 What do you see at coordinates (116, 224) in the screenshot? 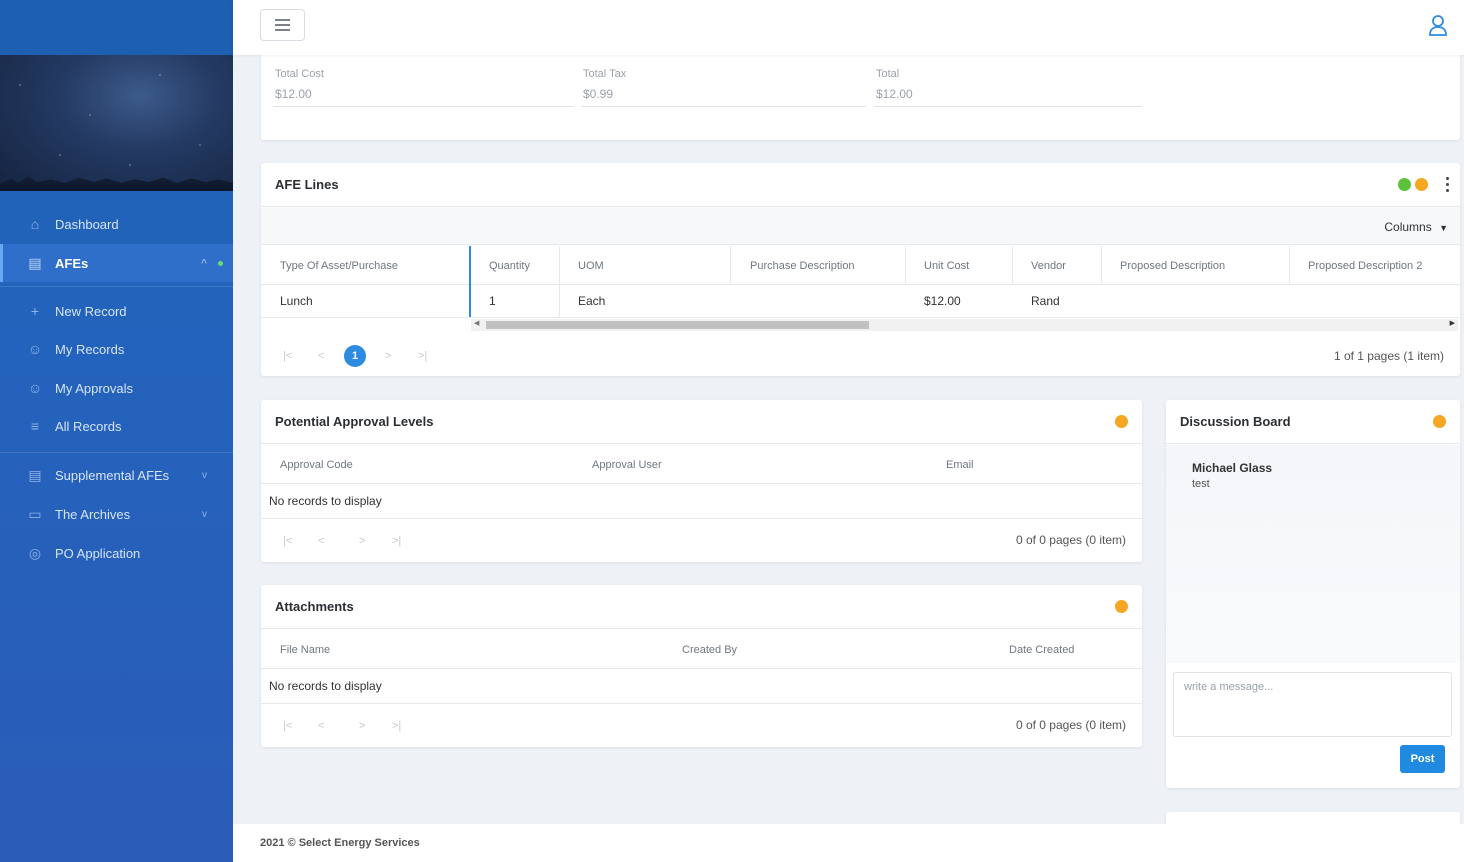
I see `sidebar-item-dashboard: ⌂ Dashboard` at bounding box center [116, 224].